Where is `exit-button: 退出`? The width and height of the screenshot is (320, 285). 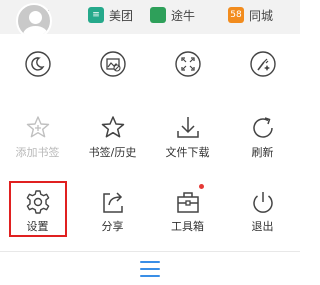 exit-button: 退出 is located at coordinates (262, 211).